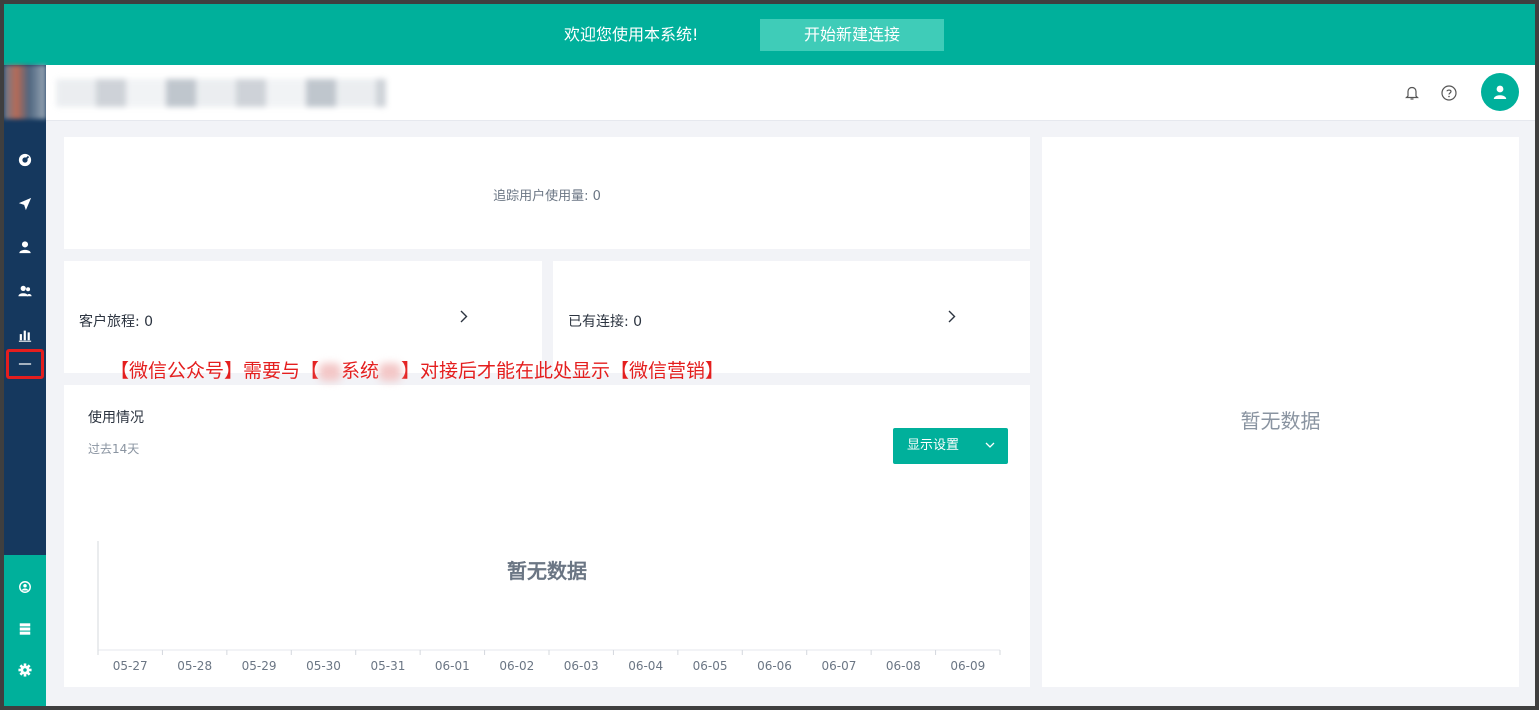 The height and width of the screenshot is (710, 1539). Describe the element at coordinates (25, 160) in the screenshot. I see `dashboard-icon` at that location.